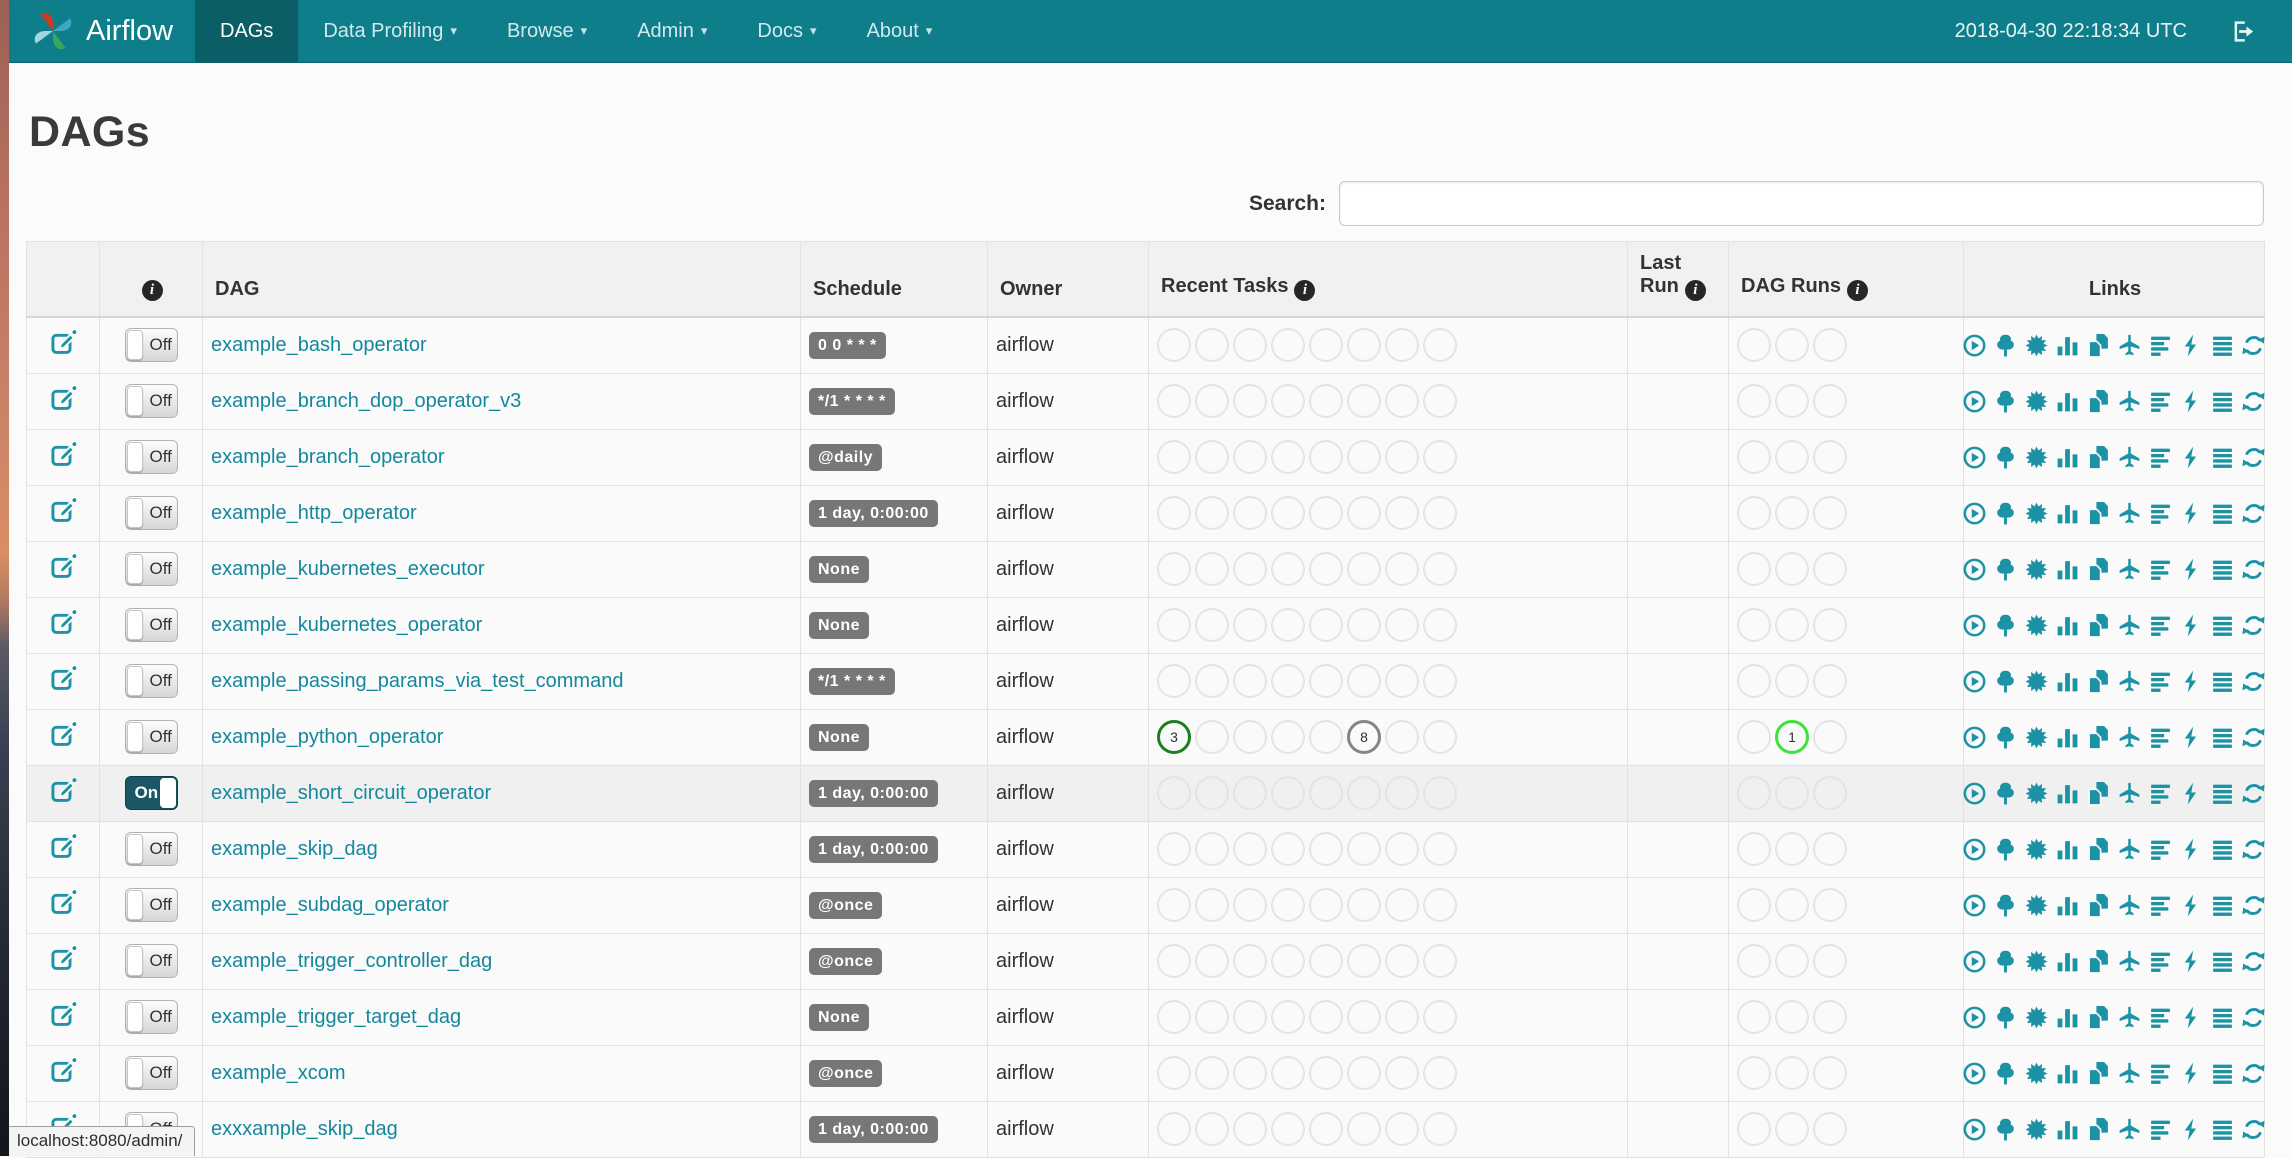  What do you see at coordinates (366, 401) in the screenshot?
I see `dag-link: example_branch_dop_operator_v3` at bounding box center [366, 401].